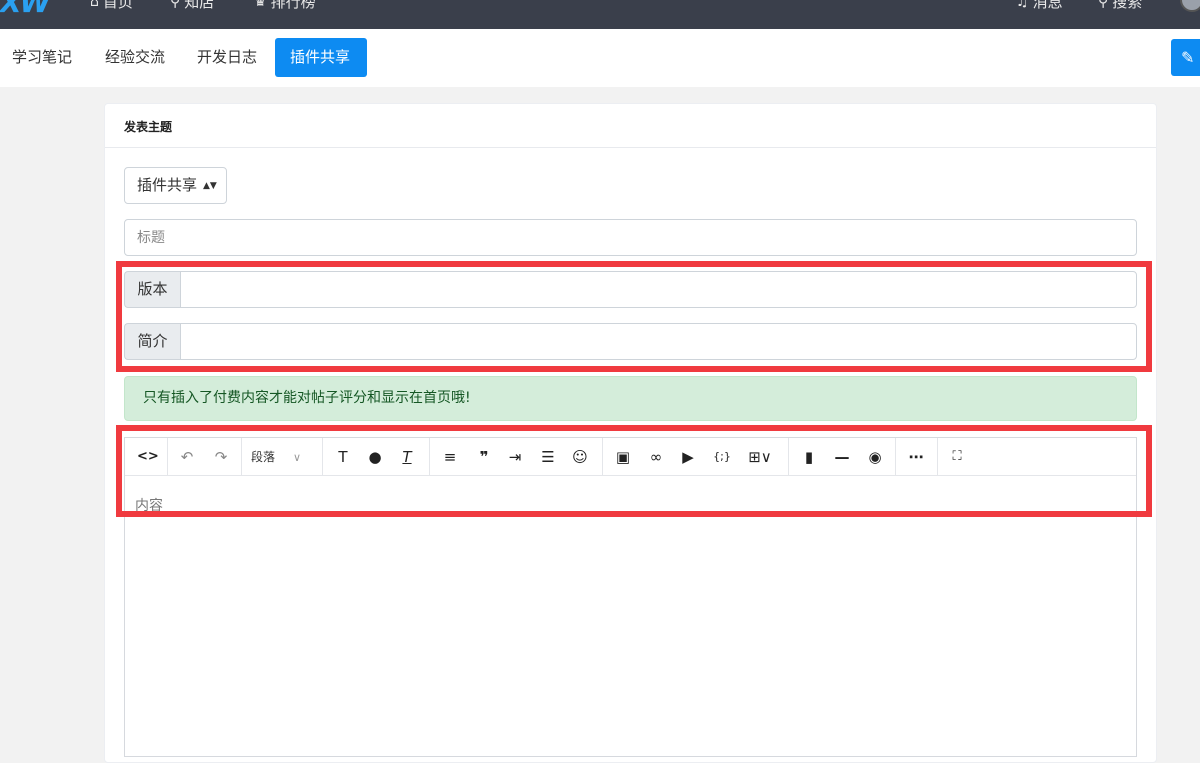 The width and height of the screenshot is (1200, 763). I want to click on user-avatar, so click(1190, 6).